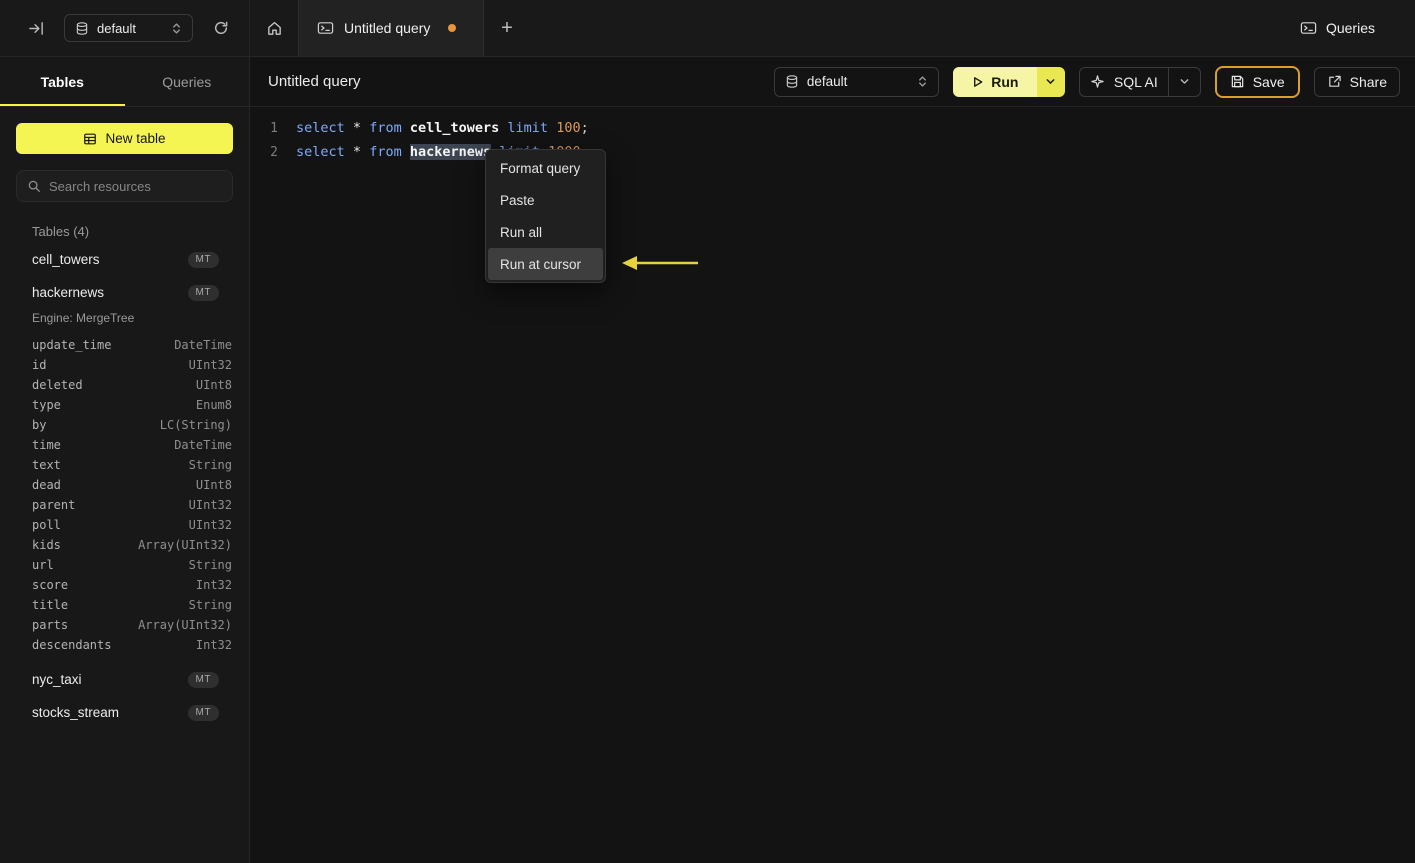  I want to click on sql-ai-label: SQL AI, so click(1135, 81).